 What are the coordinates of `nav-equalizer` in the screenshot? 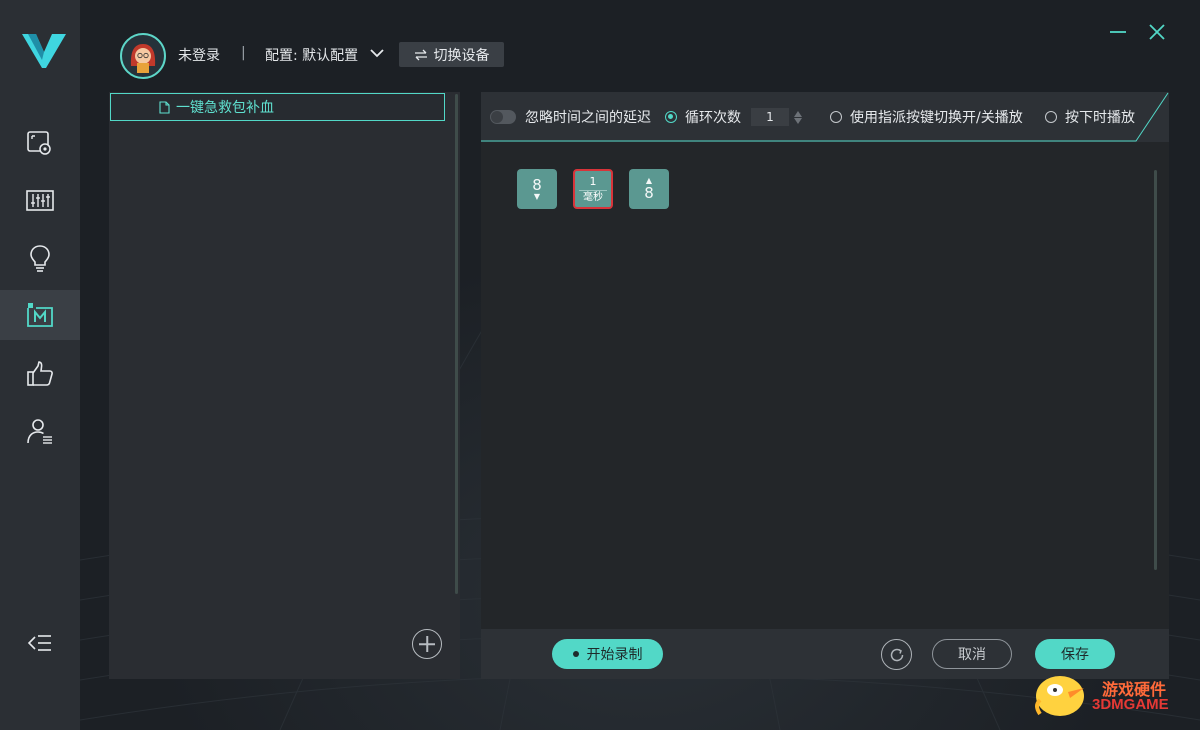 It's located at (40, 201).